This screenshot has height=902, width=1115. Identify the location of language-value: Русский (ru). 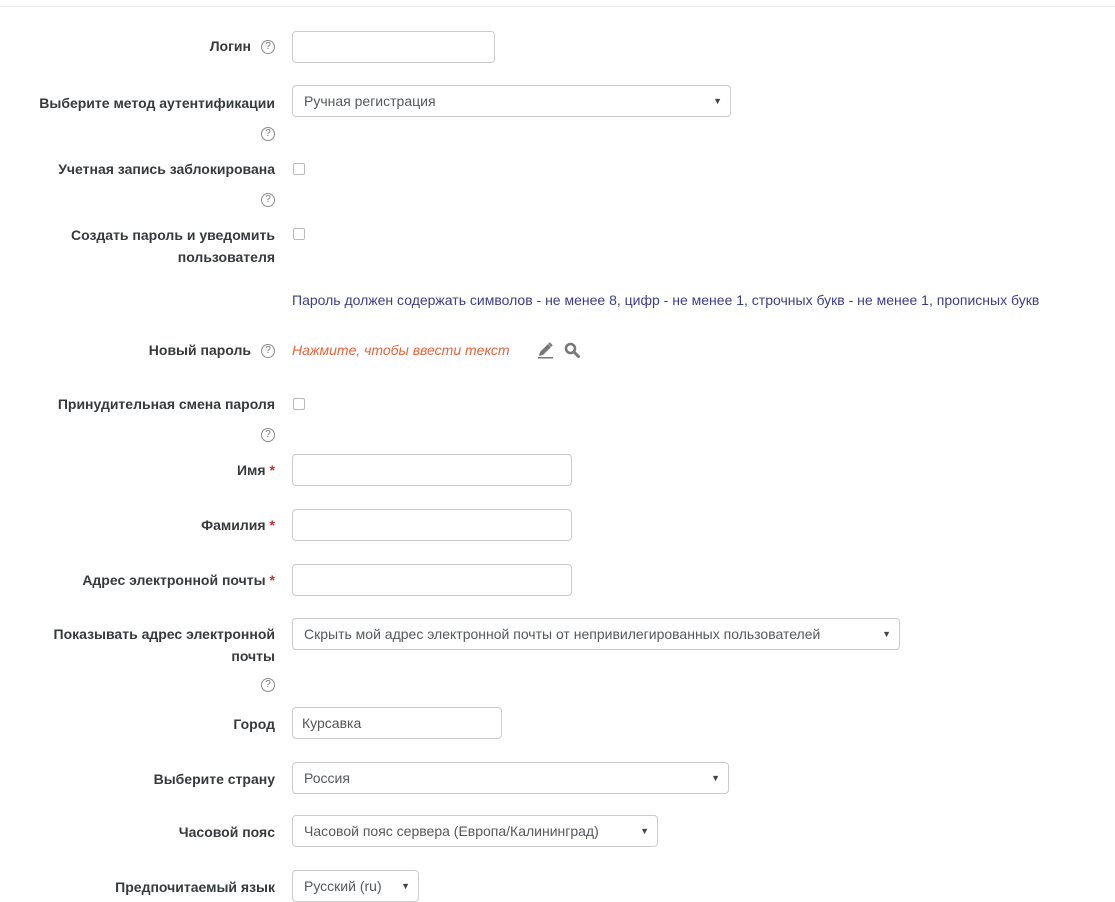
(343, 886).